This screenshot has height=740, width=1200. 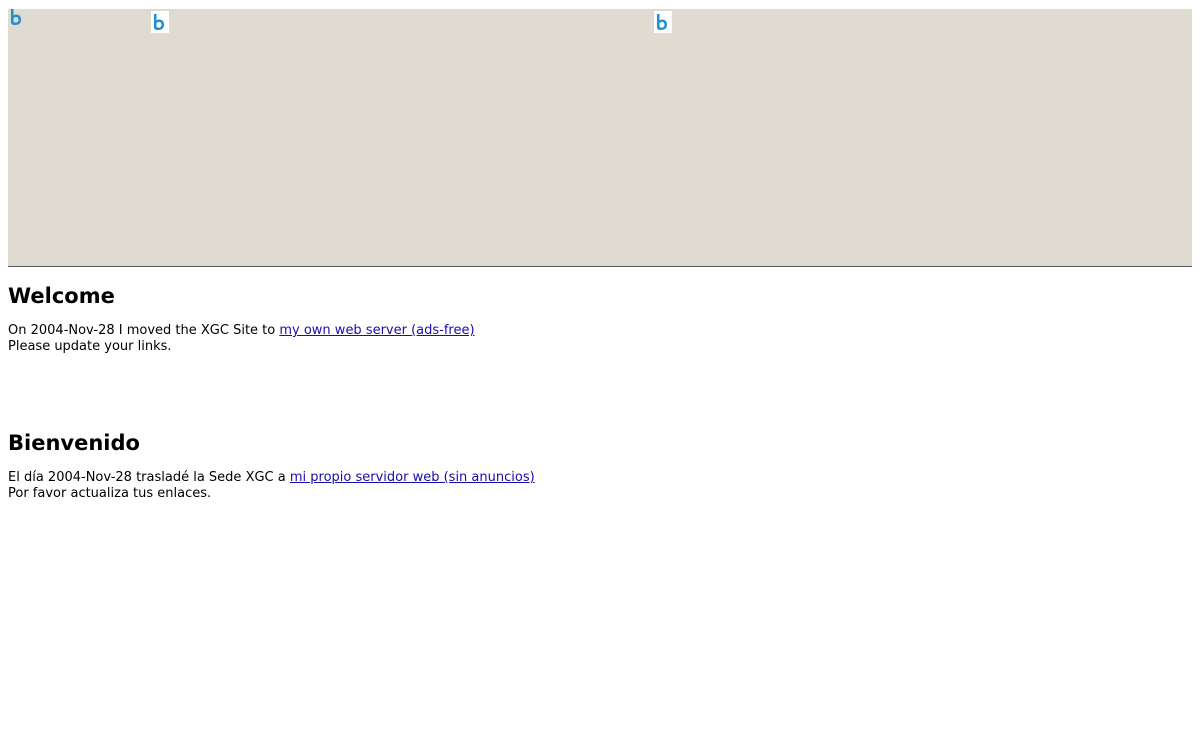 I want to click on horizontal-rule, so click(x=600, y=266).